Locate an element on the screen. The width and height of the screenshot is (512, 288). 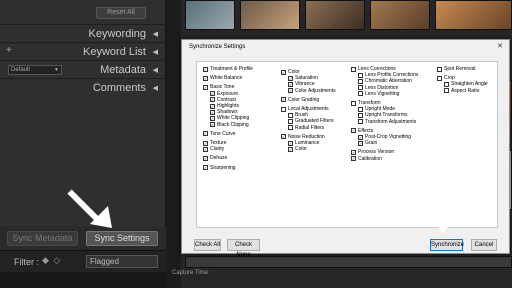
setting-checkbox: ✓ Contrast is located at coordinates (223, 100).